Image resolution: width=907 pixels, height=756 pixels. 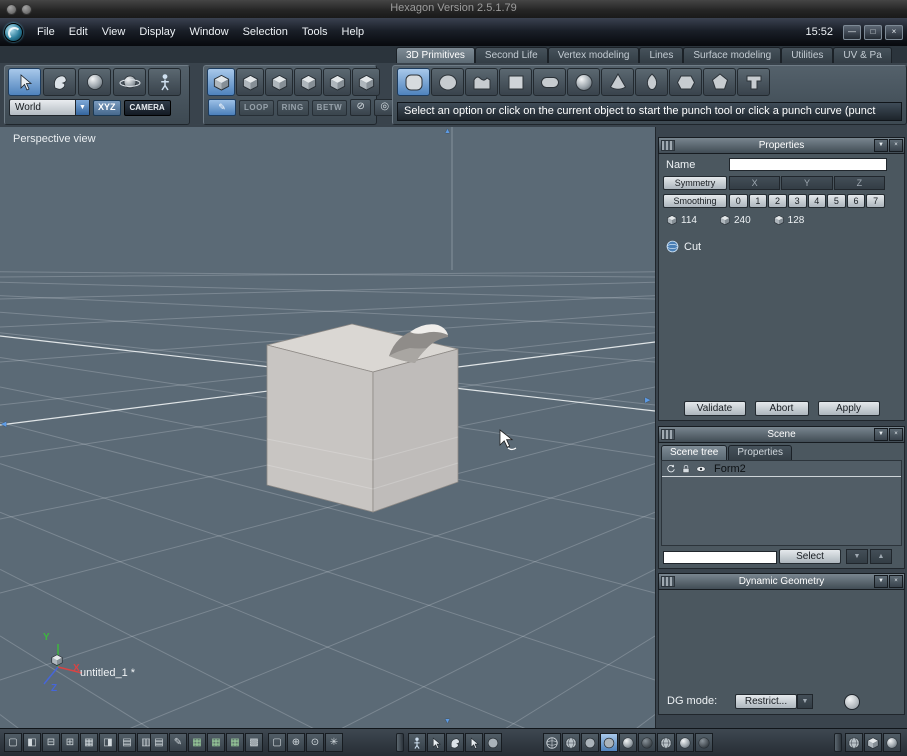 I want to click on center-view-icon: ⊕, so click(x=296, y=742).